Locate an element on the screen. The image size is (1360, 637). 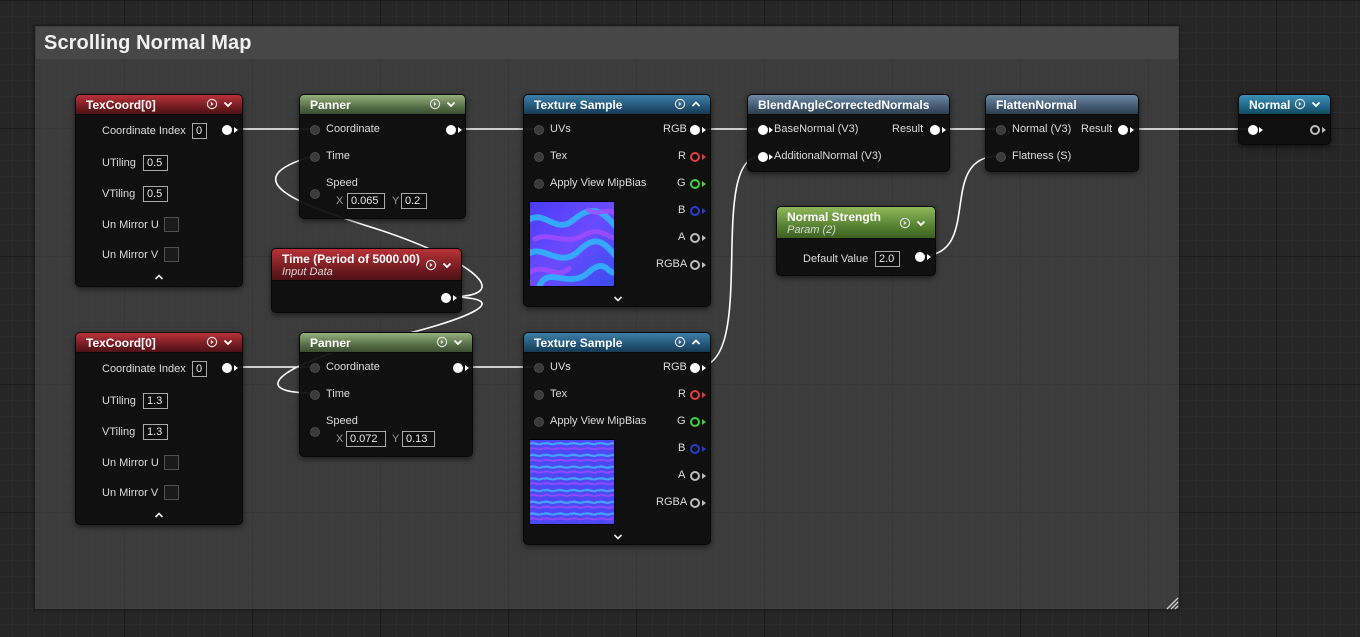
texture-sample-node-1-header: Texture Sample is located at coordinates (617, 105).